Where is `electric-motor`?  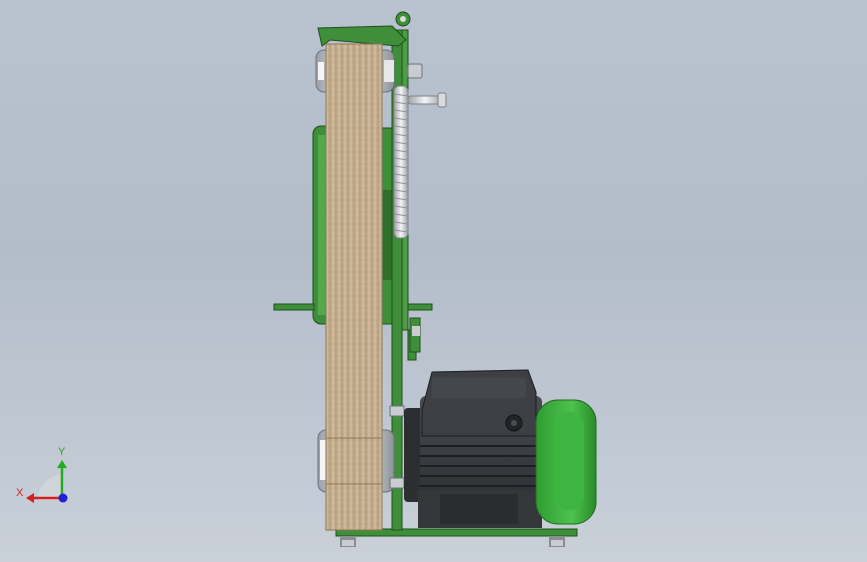 electric-motor is located at coordinates (500, 448).